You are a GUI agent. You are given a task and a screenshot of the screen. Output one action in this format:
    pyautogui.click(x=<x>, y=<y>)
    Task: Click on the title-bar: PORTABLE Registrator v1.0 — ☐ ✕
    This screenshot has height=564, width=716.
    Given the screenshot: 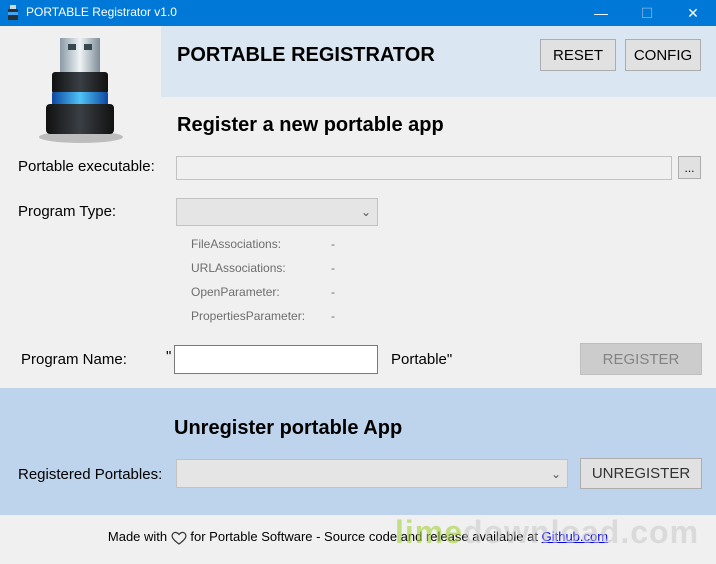 What is the action you would take?
    pyautogui.click(x=358, y=13)
    